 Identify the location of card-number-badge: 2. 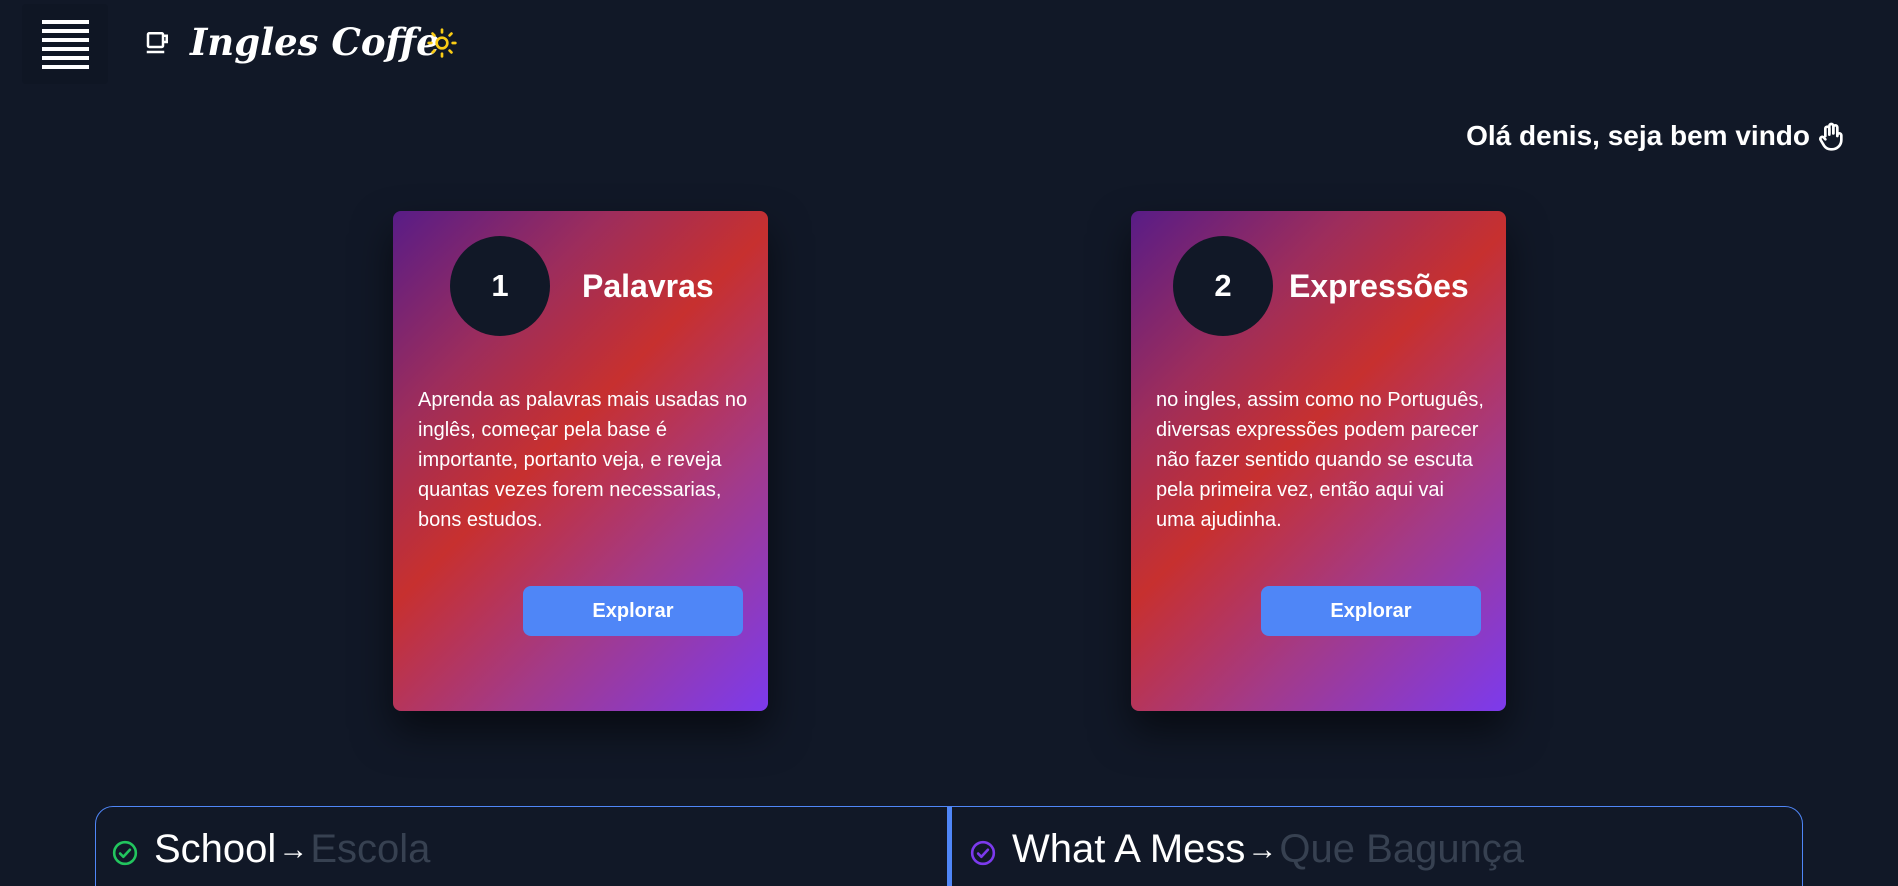
(1223, 286).